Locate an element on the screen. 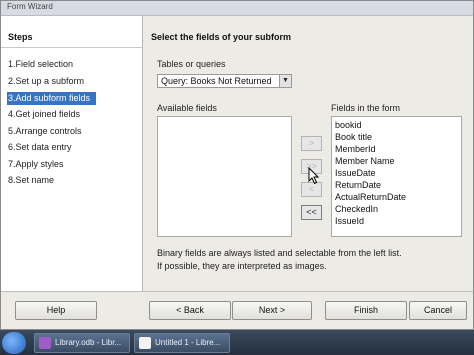  list-item: Book title is located at coordinates (353, 137).